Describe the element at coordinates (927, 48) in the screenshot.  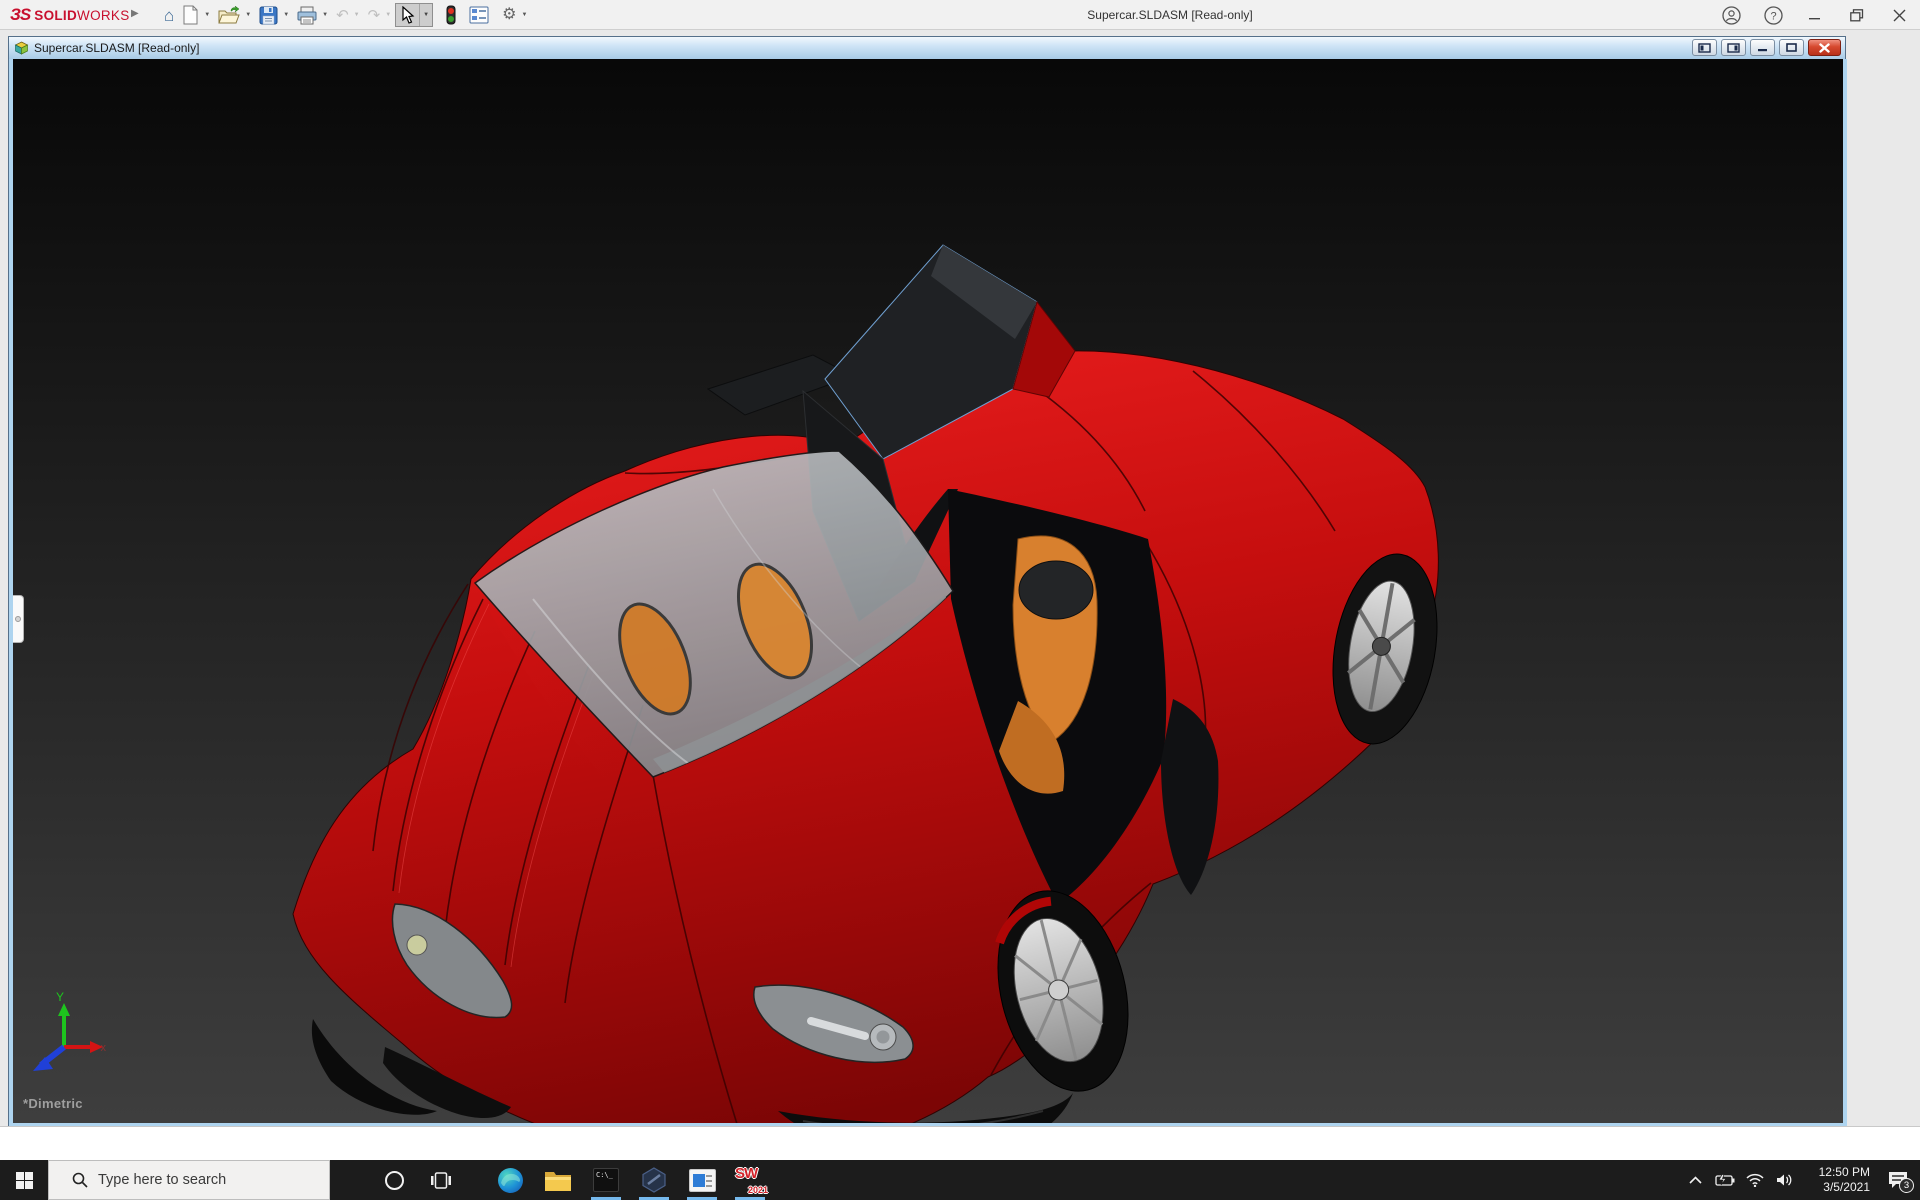
I see `document-titlebar: Supercar.SLDASM [Read-only]` at that location.